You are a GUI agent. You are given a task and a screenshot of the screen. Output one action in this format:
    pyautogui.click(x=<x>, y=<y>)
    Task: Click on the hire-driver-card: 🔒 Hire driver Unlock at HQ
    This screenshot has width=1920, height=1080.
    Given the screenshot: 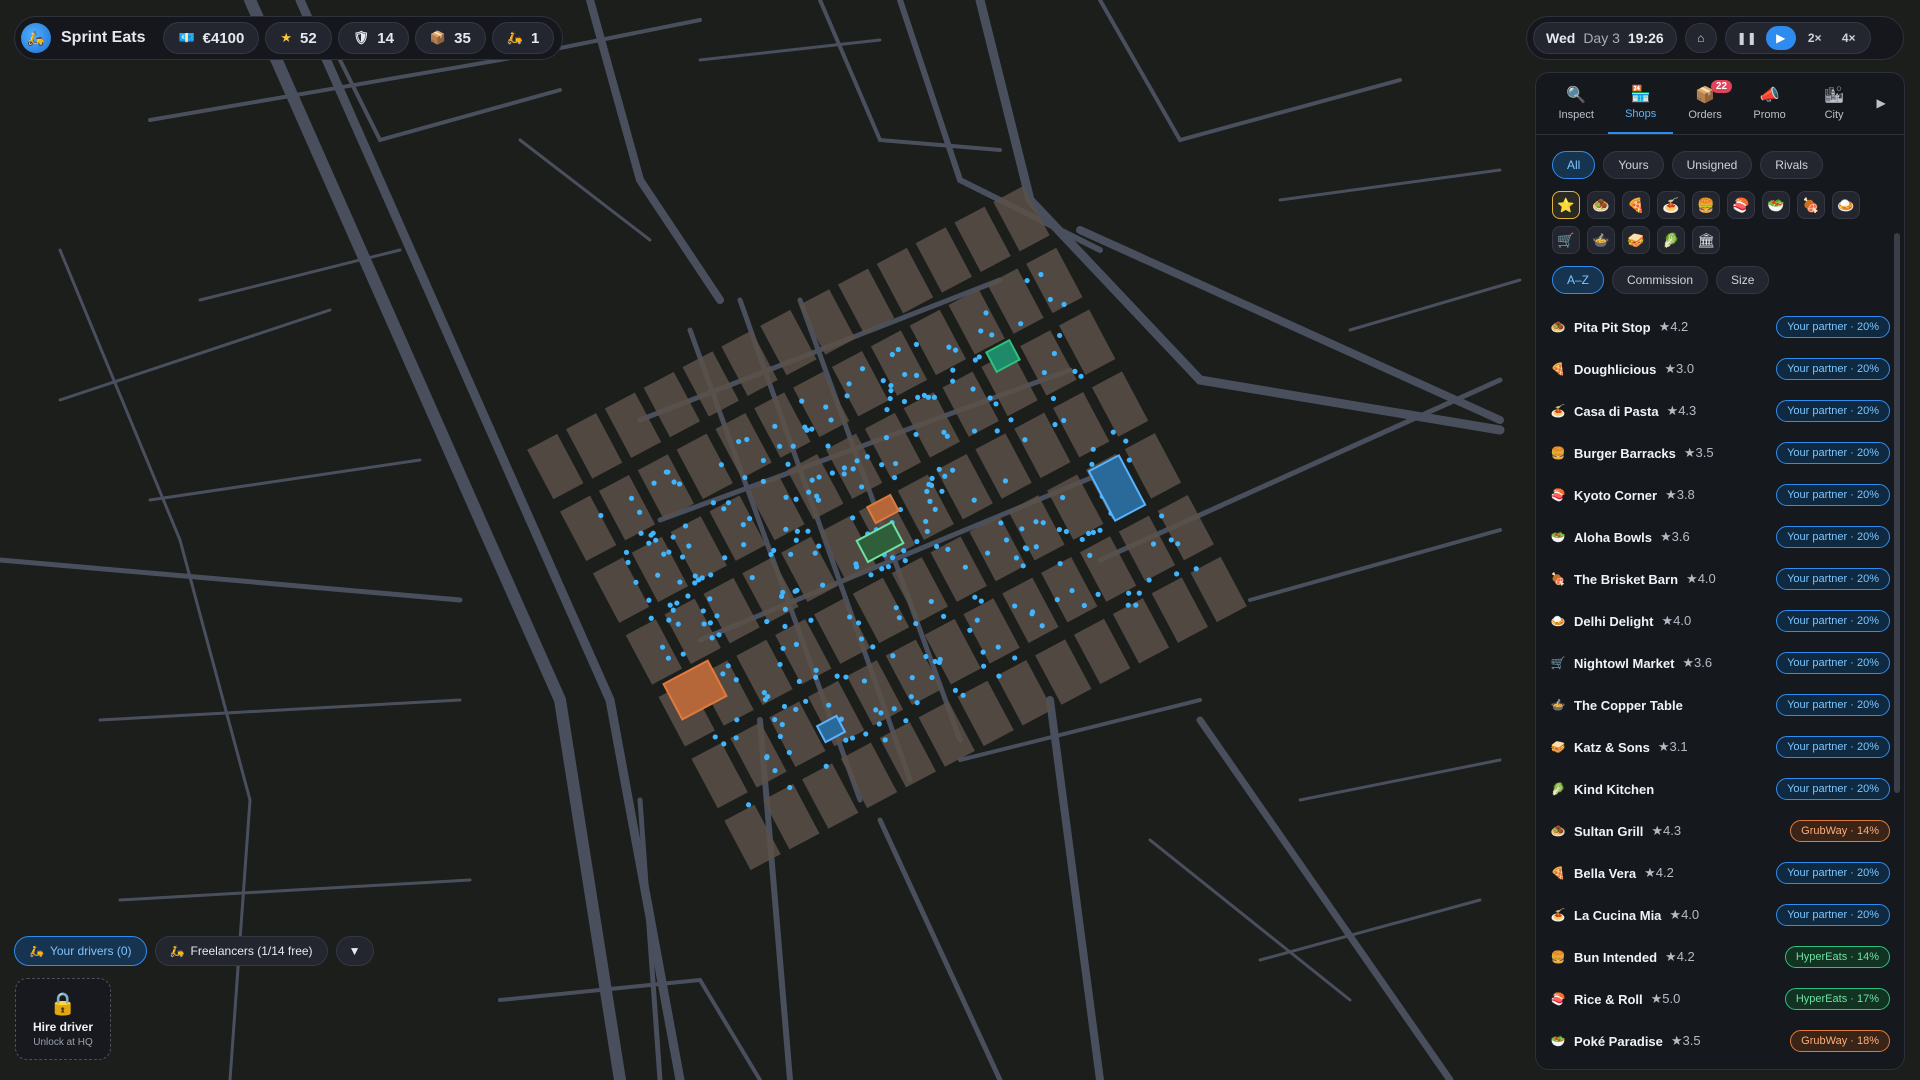 What is the action you would take?
    pyautogui.click(x=63, y=1019)
    